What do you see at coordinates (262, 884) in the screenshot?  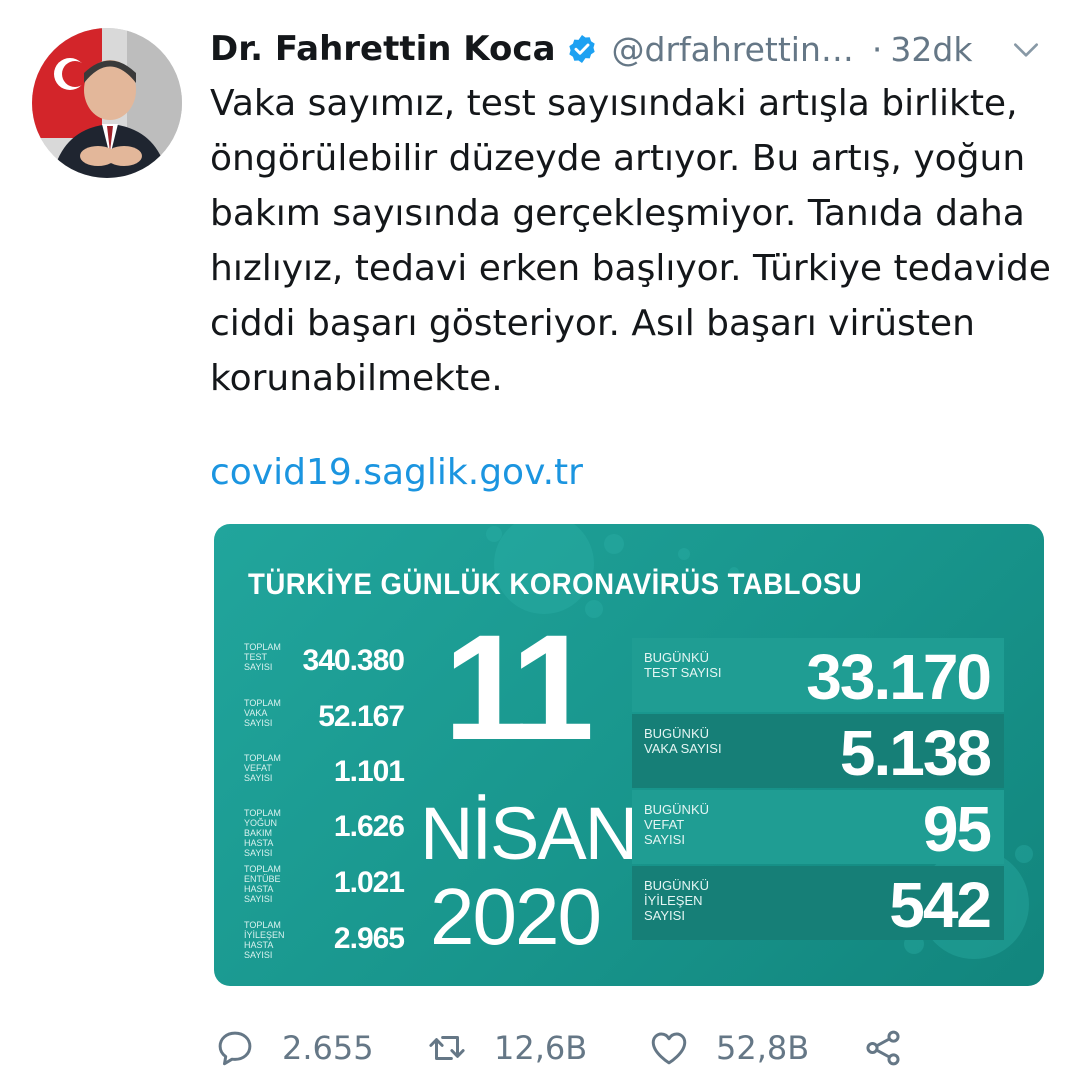 I see `total-label: TOPLAM ENTÜBE HASTA SAYISI` at bounding box center [262, 884].